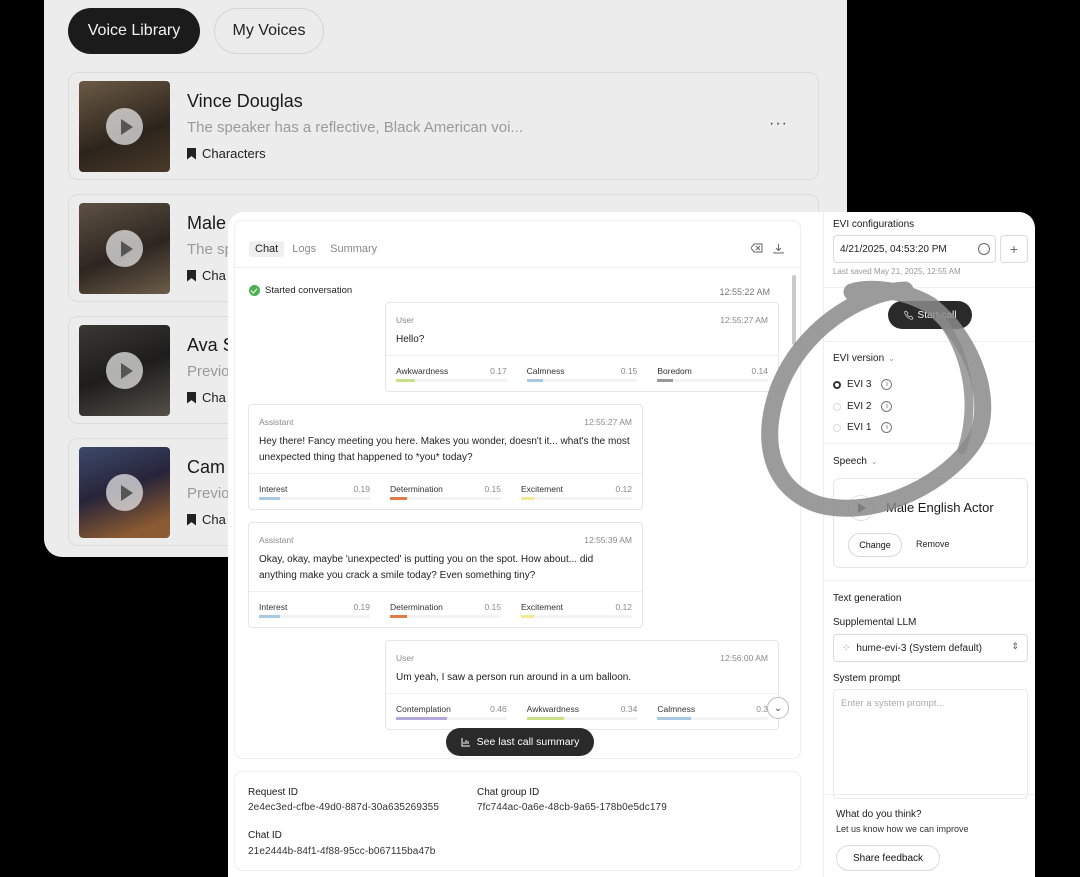 The image size is (1080, 877). I want to click on tab-summary: Summary, so click(353, 249).